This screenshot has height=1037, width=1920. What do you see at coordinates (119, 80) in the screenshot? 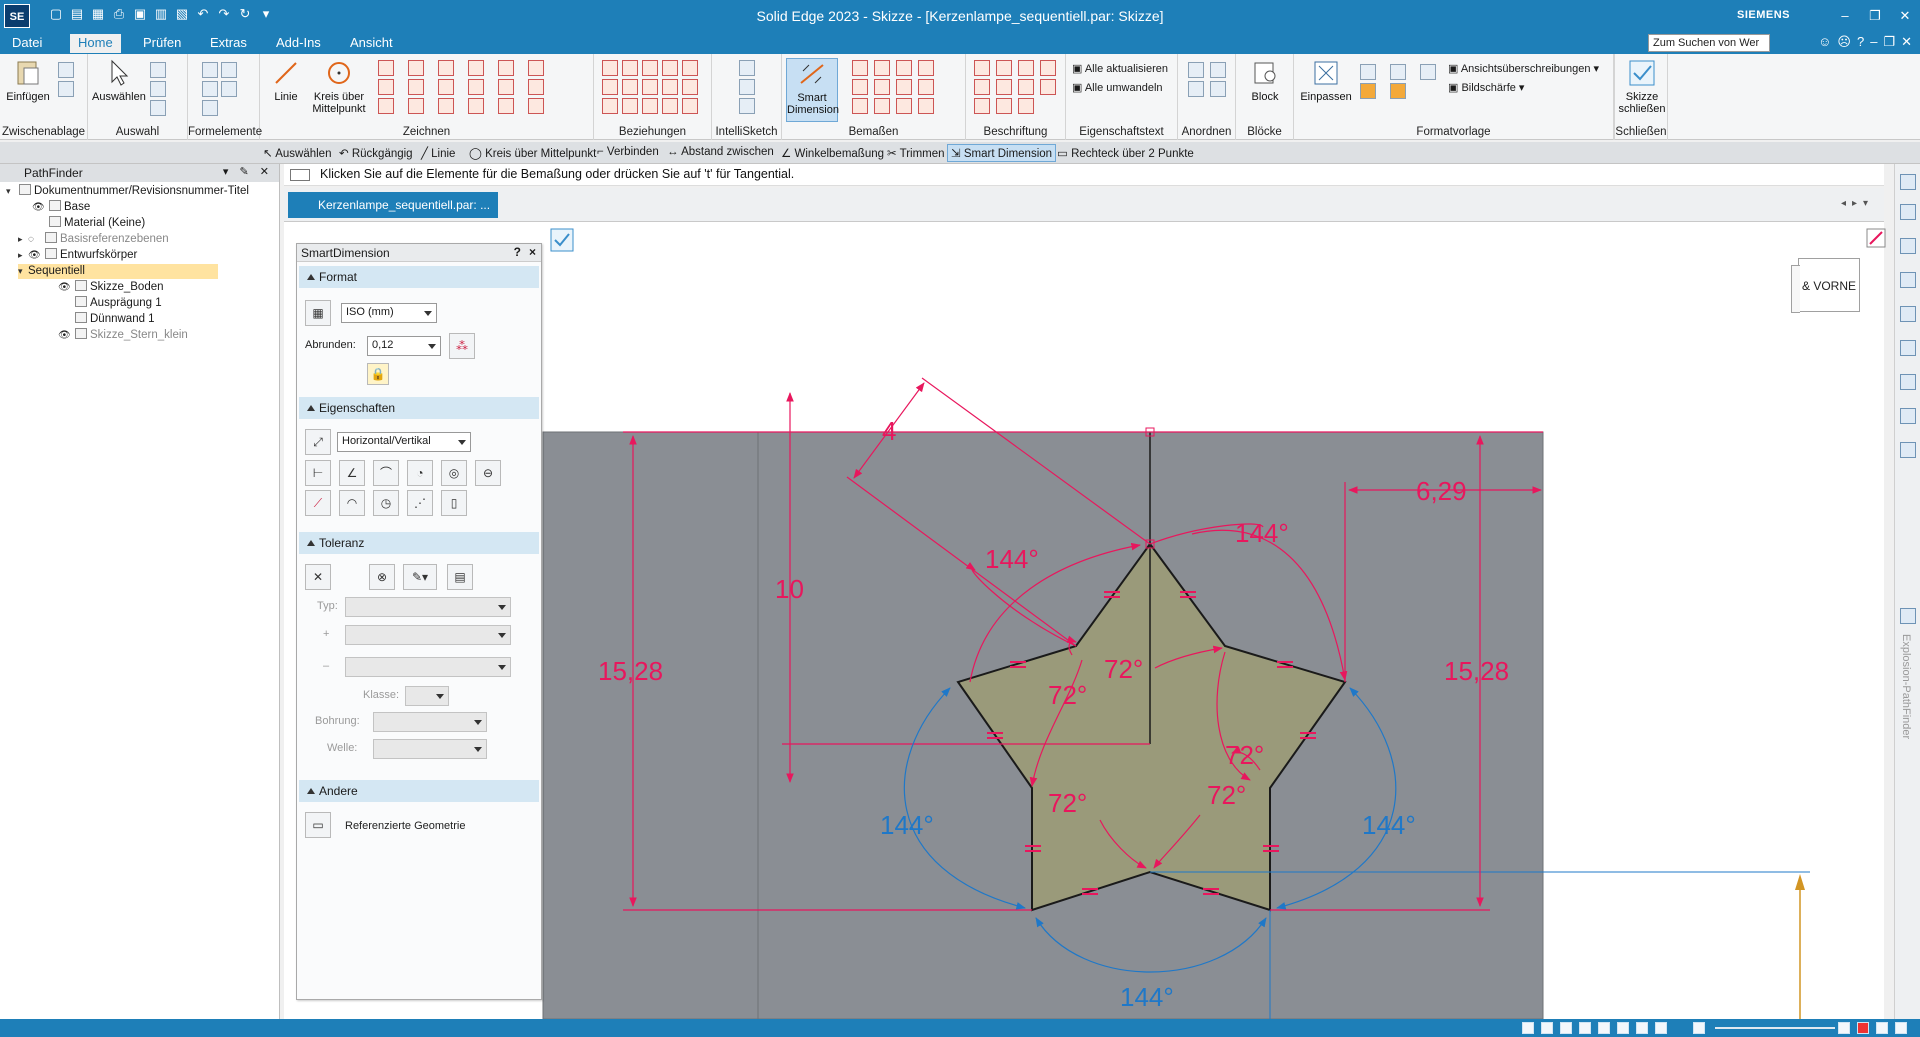
I see `auswaehlen-button: Auswählen` at bounding box center [119, 80].